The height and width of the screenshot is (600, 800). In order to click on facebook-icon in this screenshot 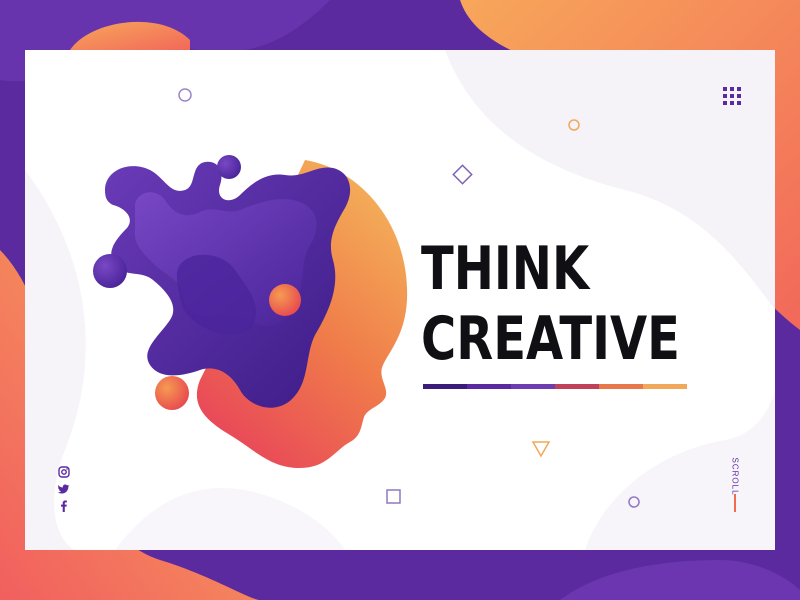, I will do `click(64, 506)`.